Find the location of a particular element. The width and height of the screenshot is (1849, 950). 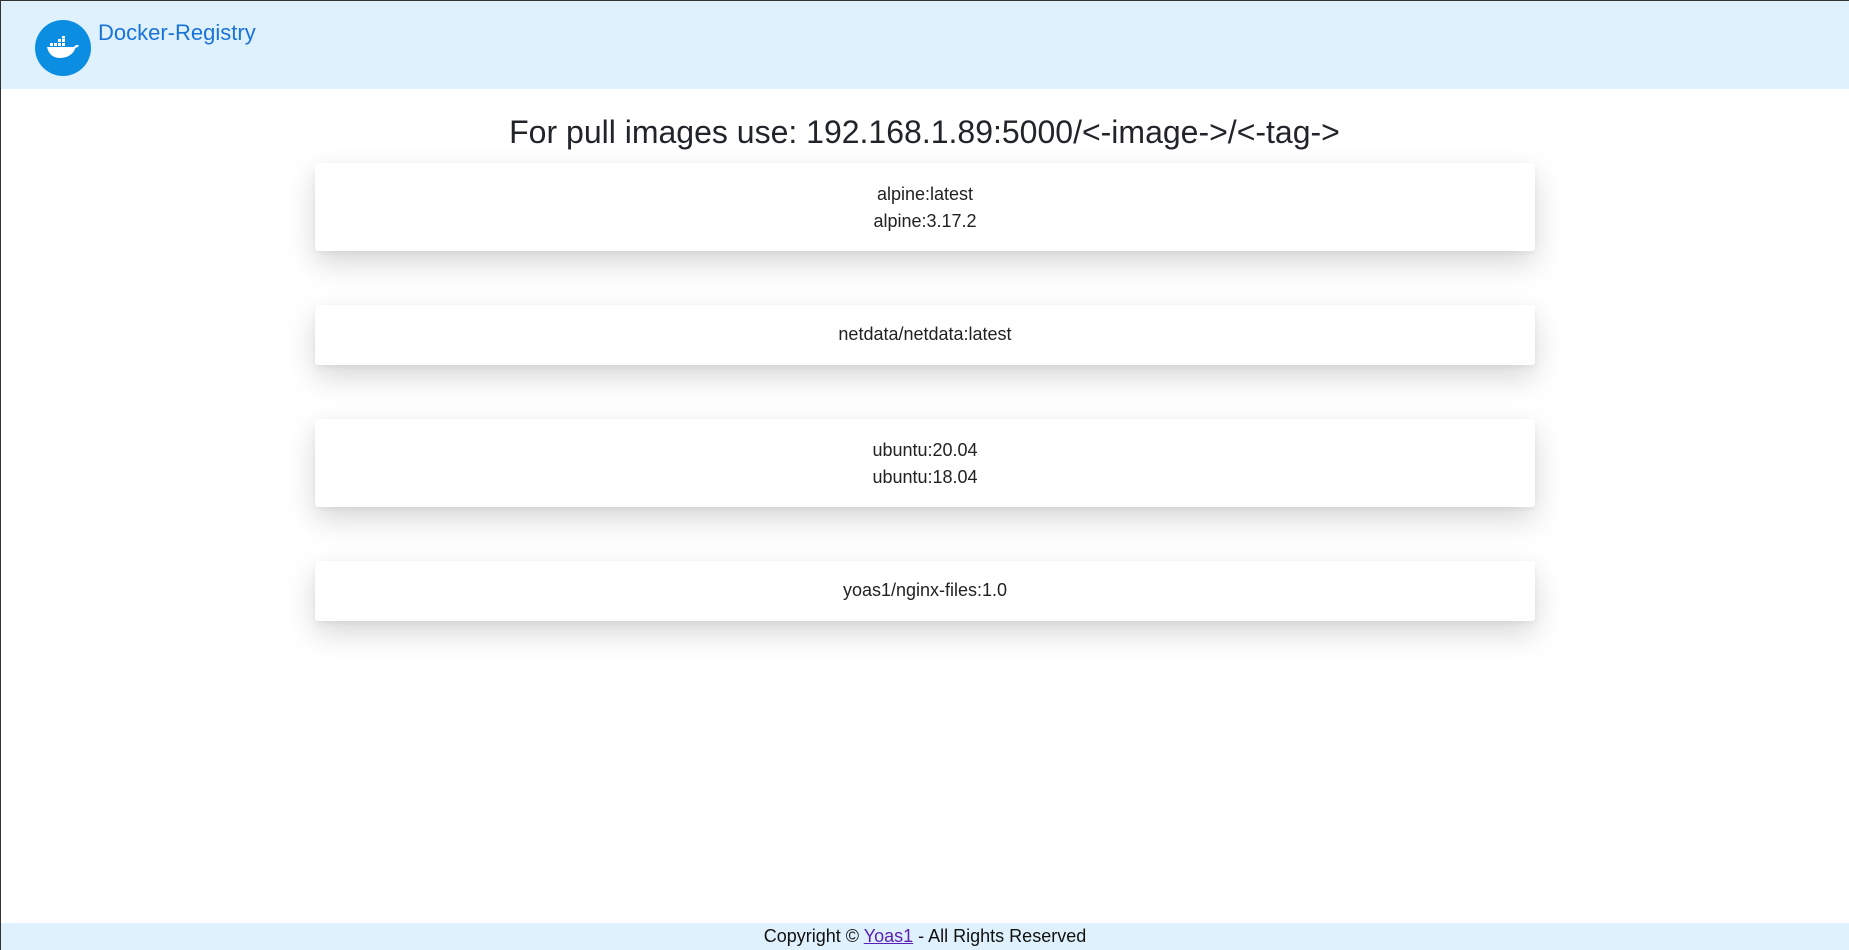

image-tag: ubuntu:20.04 is located at coordinates (925, 450).